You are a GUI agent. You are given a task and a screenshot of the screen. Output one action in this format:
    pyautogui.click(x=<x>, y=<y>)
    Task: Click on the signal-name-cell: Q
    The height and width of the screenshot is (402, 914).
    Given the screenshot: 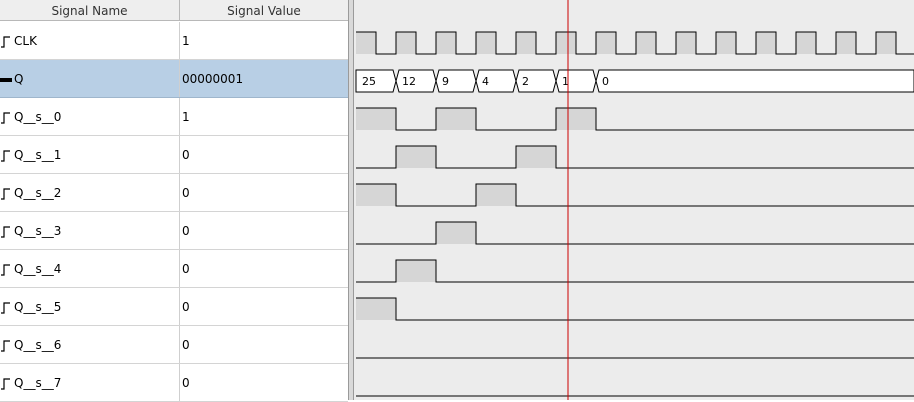 What is the action you would take?
    pyautogui.click(x=90, y=78)
    